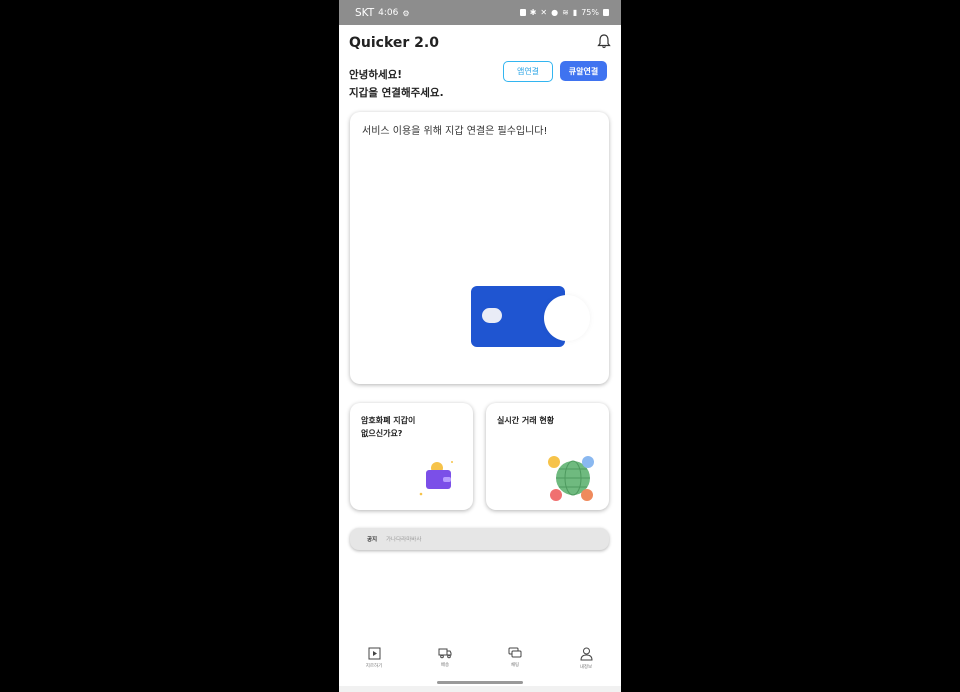 This screenshot has height=692, width=960. Describe the element at coordinates (388, 427) in the screenshot. I see `no-wallet-text: 암호화폐 지갑이 없으신가요?` at that location.